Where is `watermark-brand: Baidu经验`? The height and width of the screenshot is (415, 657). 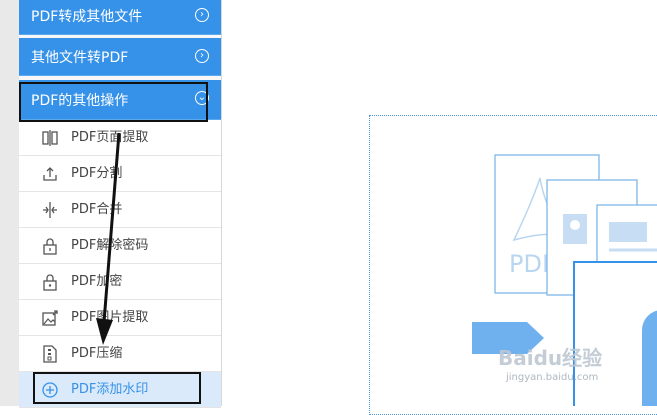 watermark-brand: Baidu经验 is located at coordinates (550, 358).